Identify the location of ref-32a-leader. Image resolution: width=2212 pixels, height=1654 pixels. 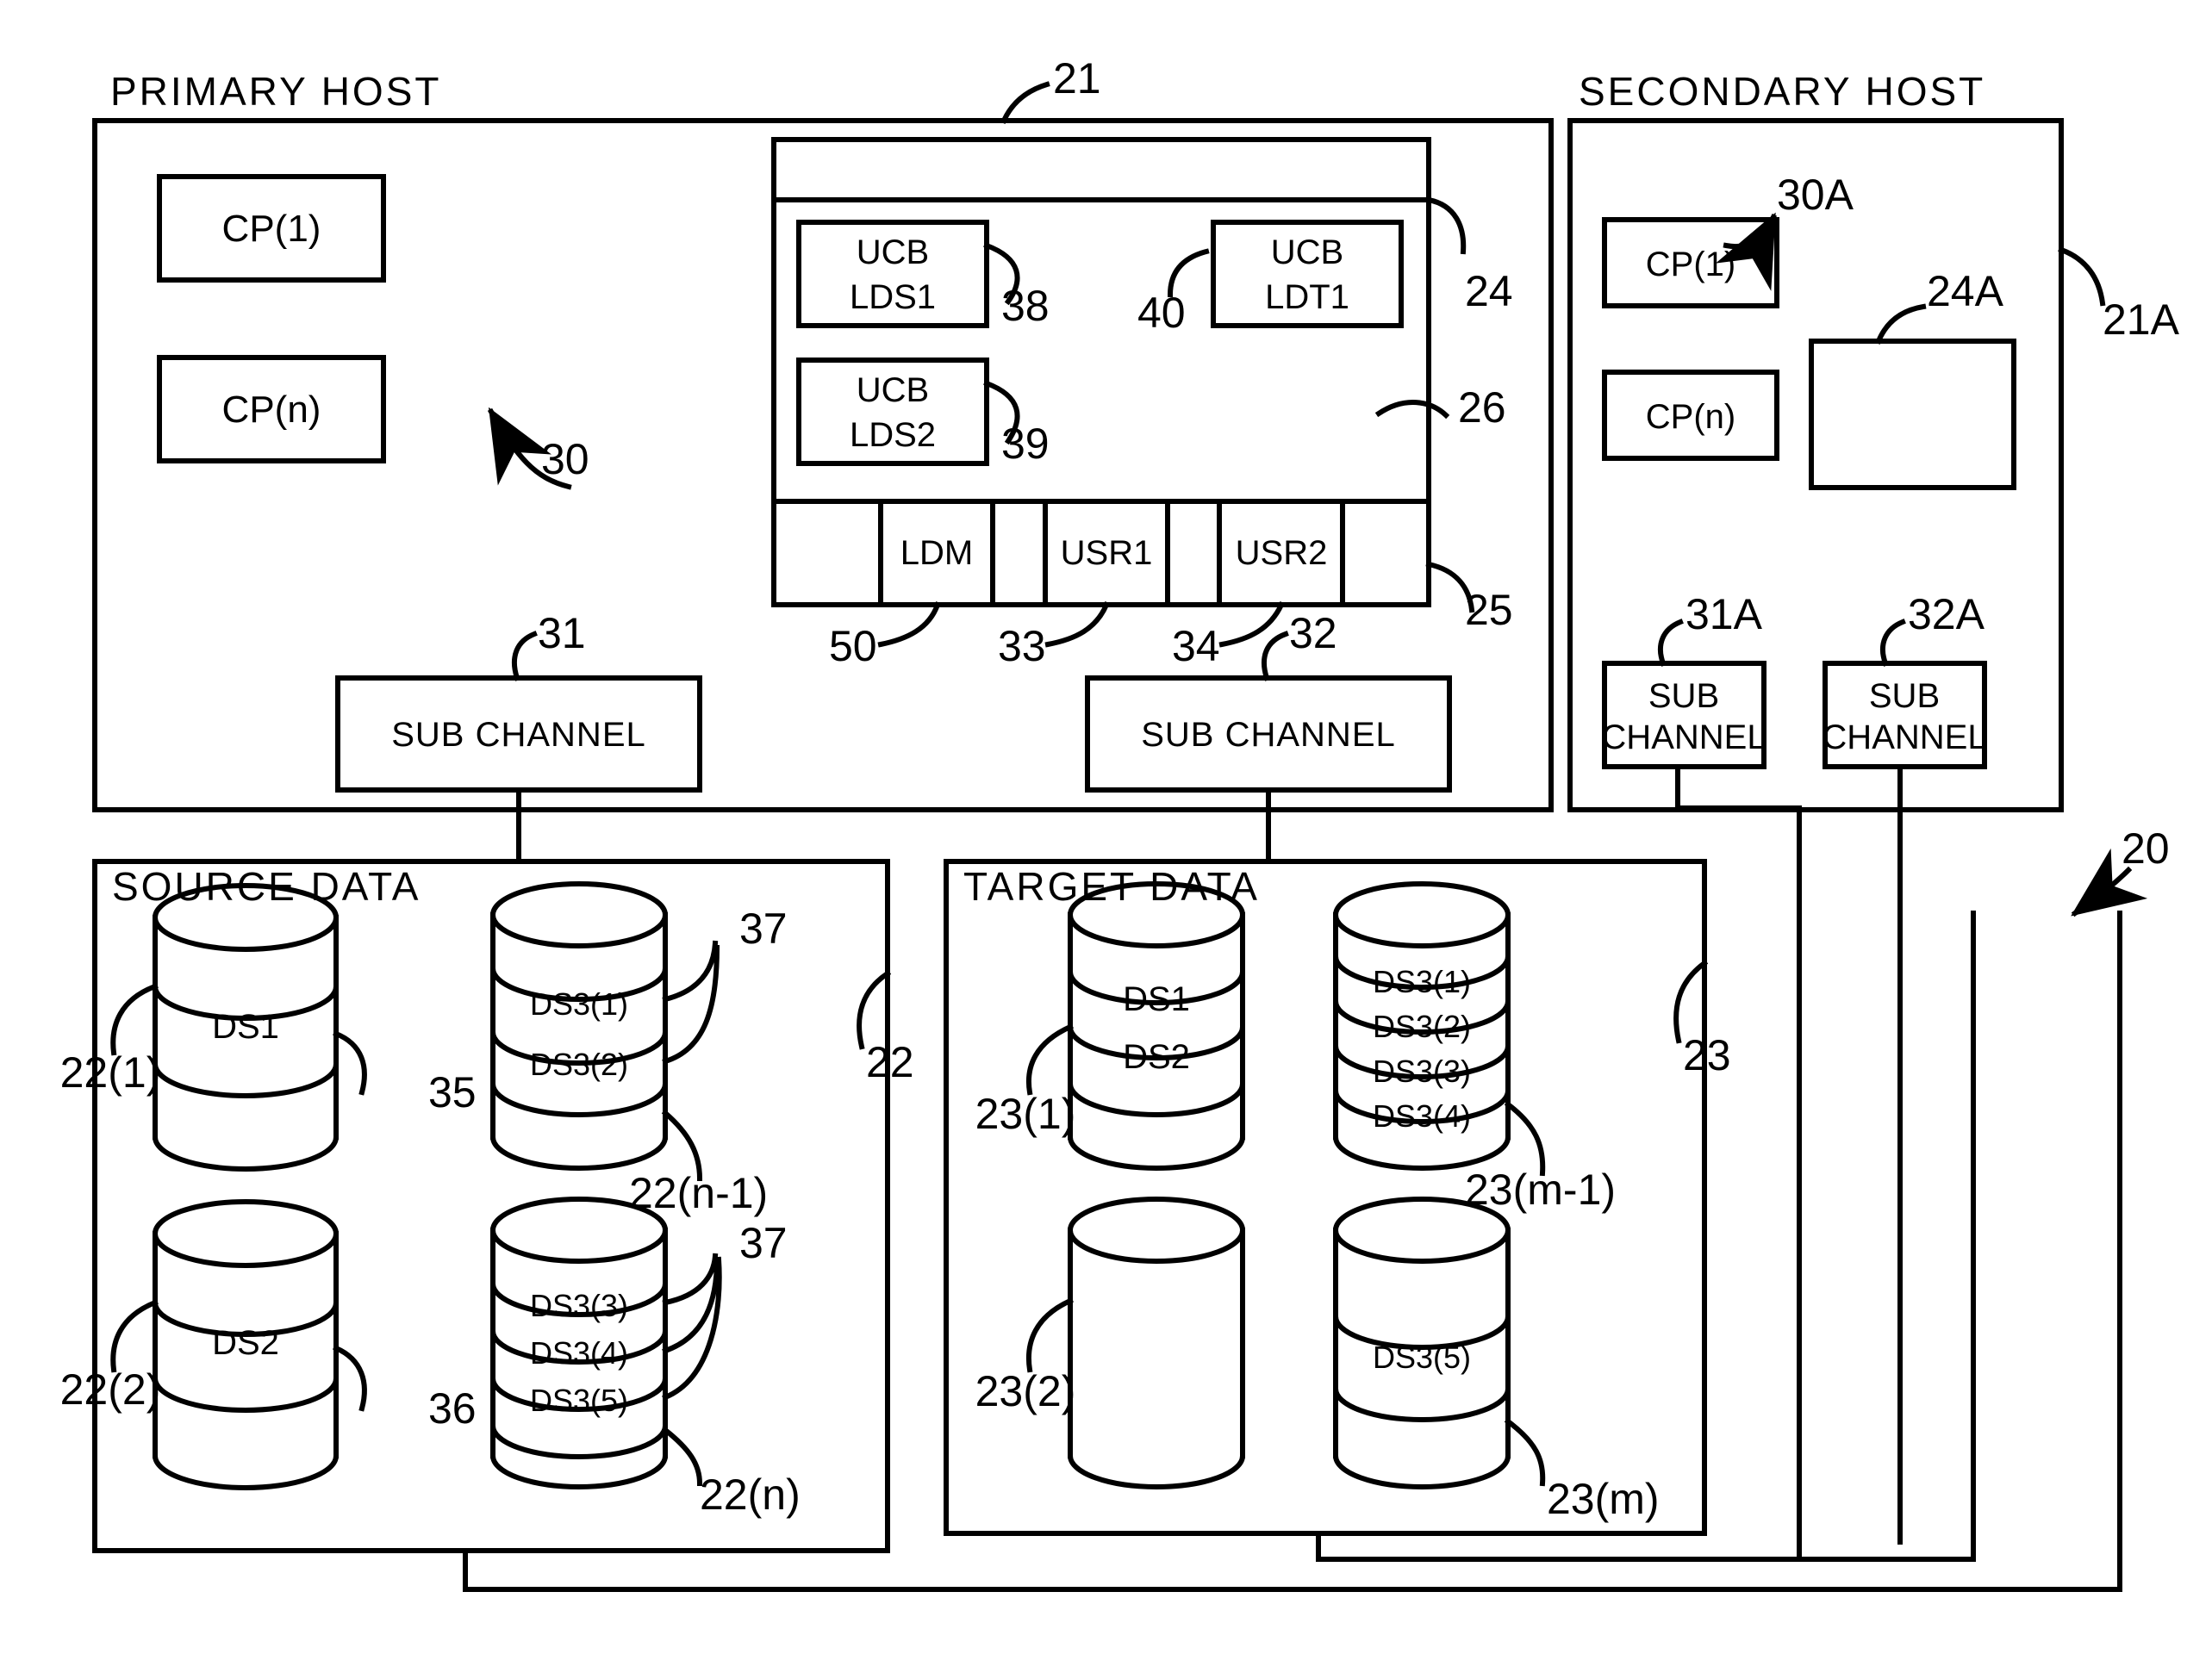
(1893, 643).